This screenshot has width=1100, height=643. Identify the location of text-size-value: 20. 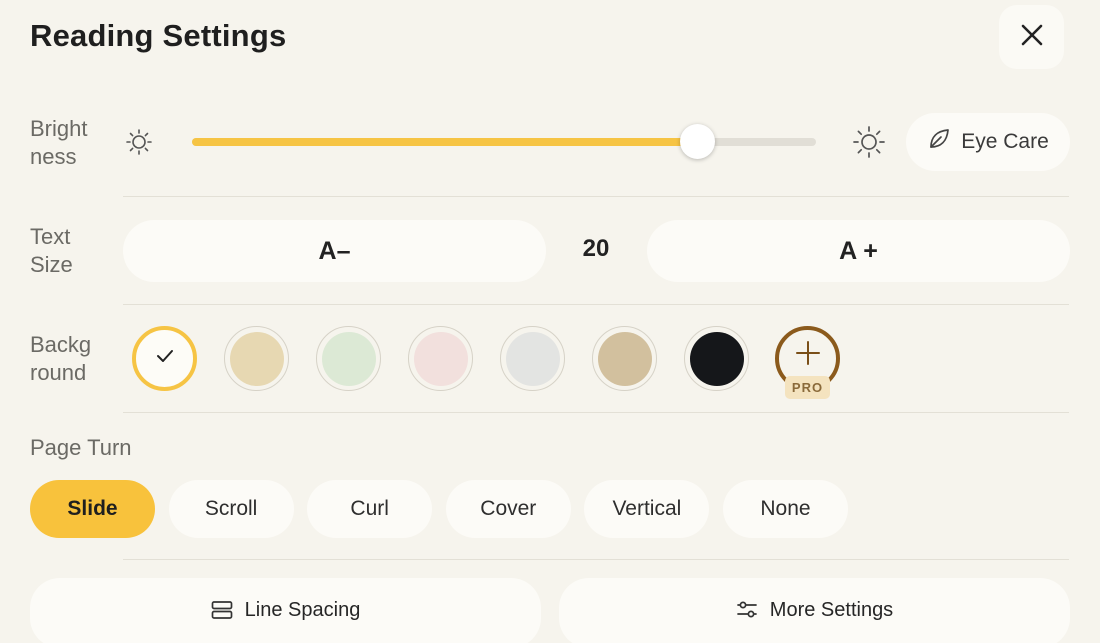
(596, 248).